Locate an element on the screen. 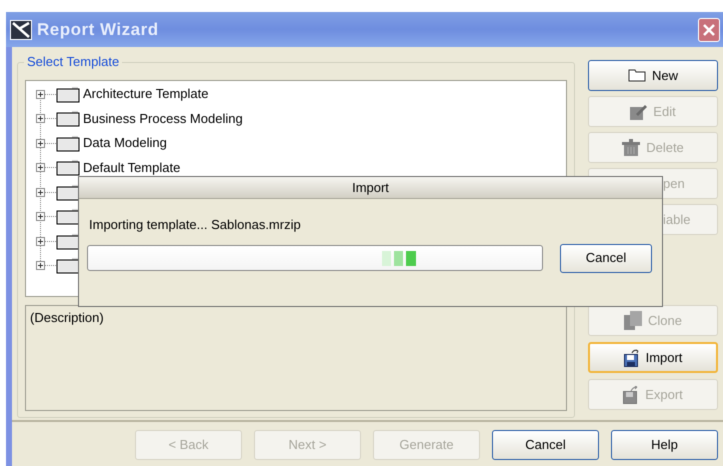 This screenshot has width=723, height=466. description-text: (Description) is located at coordinates (67, 317).